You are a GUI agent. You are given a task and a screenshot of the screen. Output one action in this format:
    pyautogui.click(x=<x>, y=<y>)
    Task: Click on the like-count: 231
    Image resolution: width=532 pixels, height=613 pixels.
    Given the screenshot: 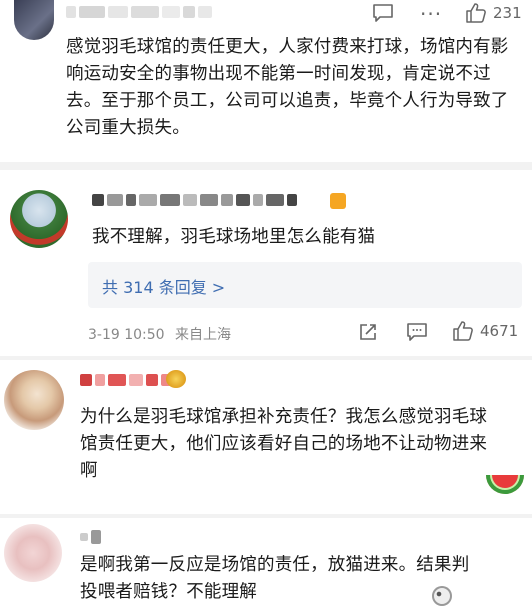 What is the action you would take?
    pyautogui.click(x=507, y=13)
    